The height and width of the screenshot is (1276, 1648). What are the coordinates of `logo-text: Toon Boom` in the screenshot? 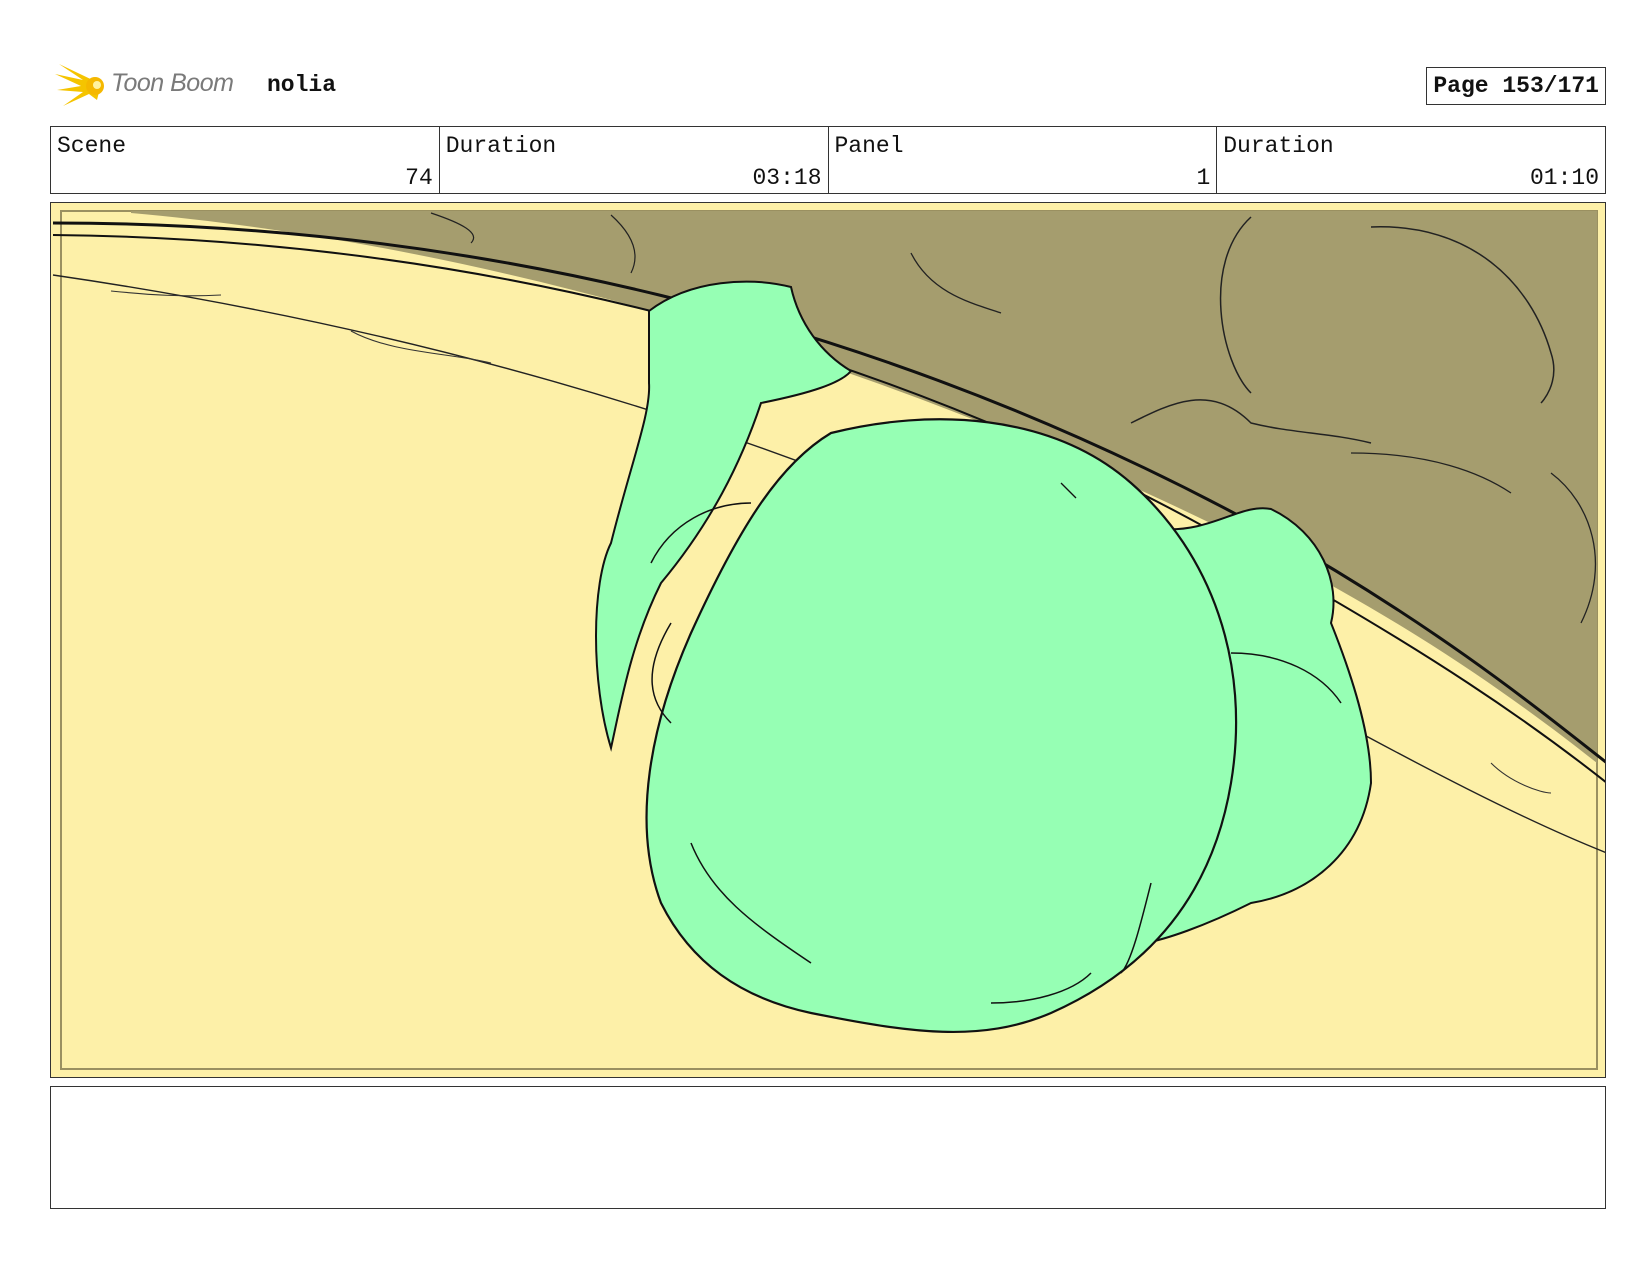 It's located at (172, 83).